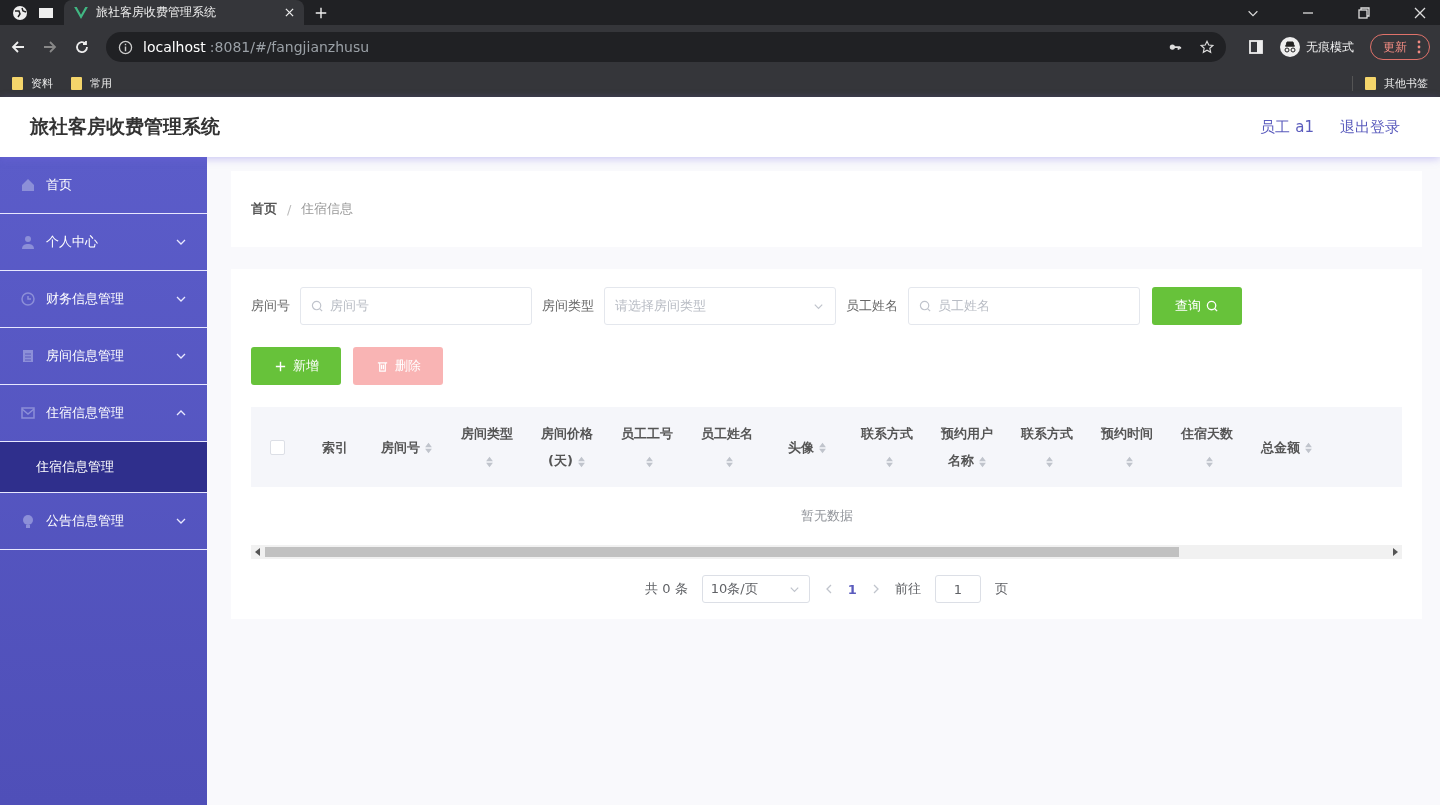 This screenshot has width=1440, height=805. I want to click on envelope-icon, so click(28, 413).